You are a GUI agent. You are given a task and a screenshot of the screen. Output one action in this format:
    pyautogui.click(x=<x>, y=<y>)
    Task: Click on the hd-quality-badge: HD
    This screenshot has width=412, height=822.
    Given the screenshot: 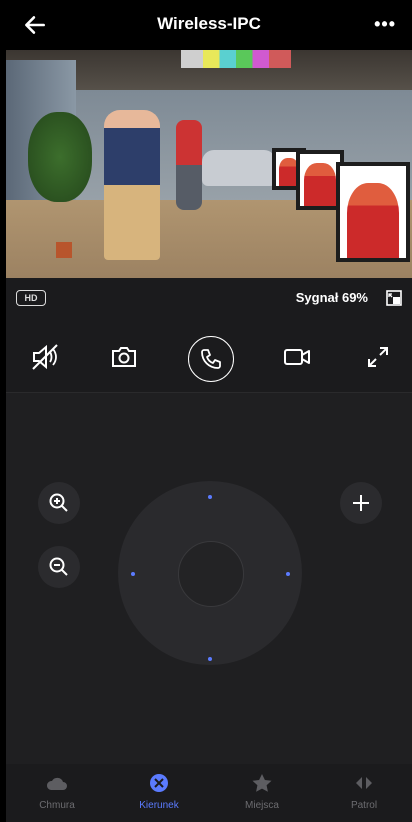 What is the action you would take?
    pyautogui.click(x=31, y=298)
    